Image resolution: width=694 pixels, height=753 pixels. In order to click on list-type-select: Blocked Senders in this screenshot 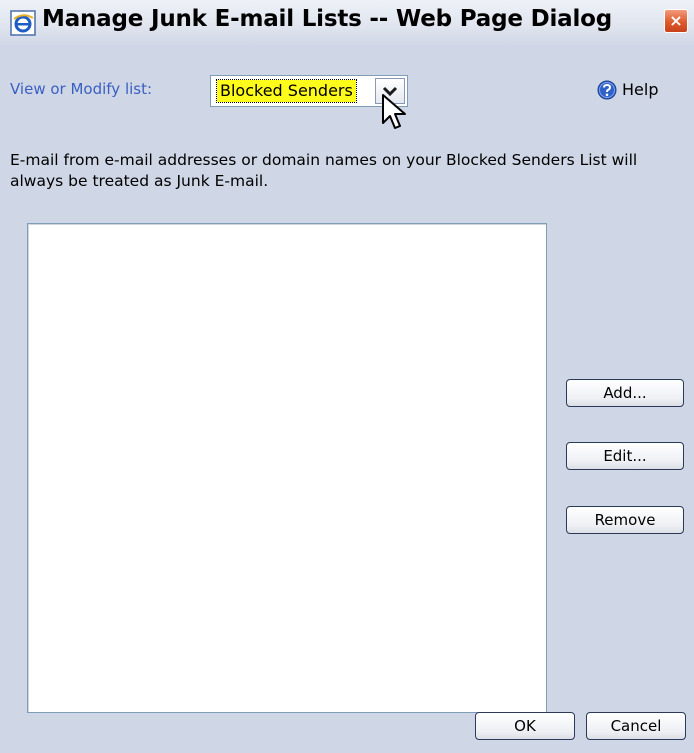, I will do `click(309, 91)`.